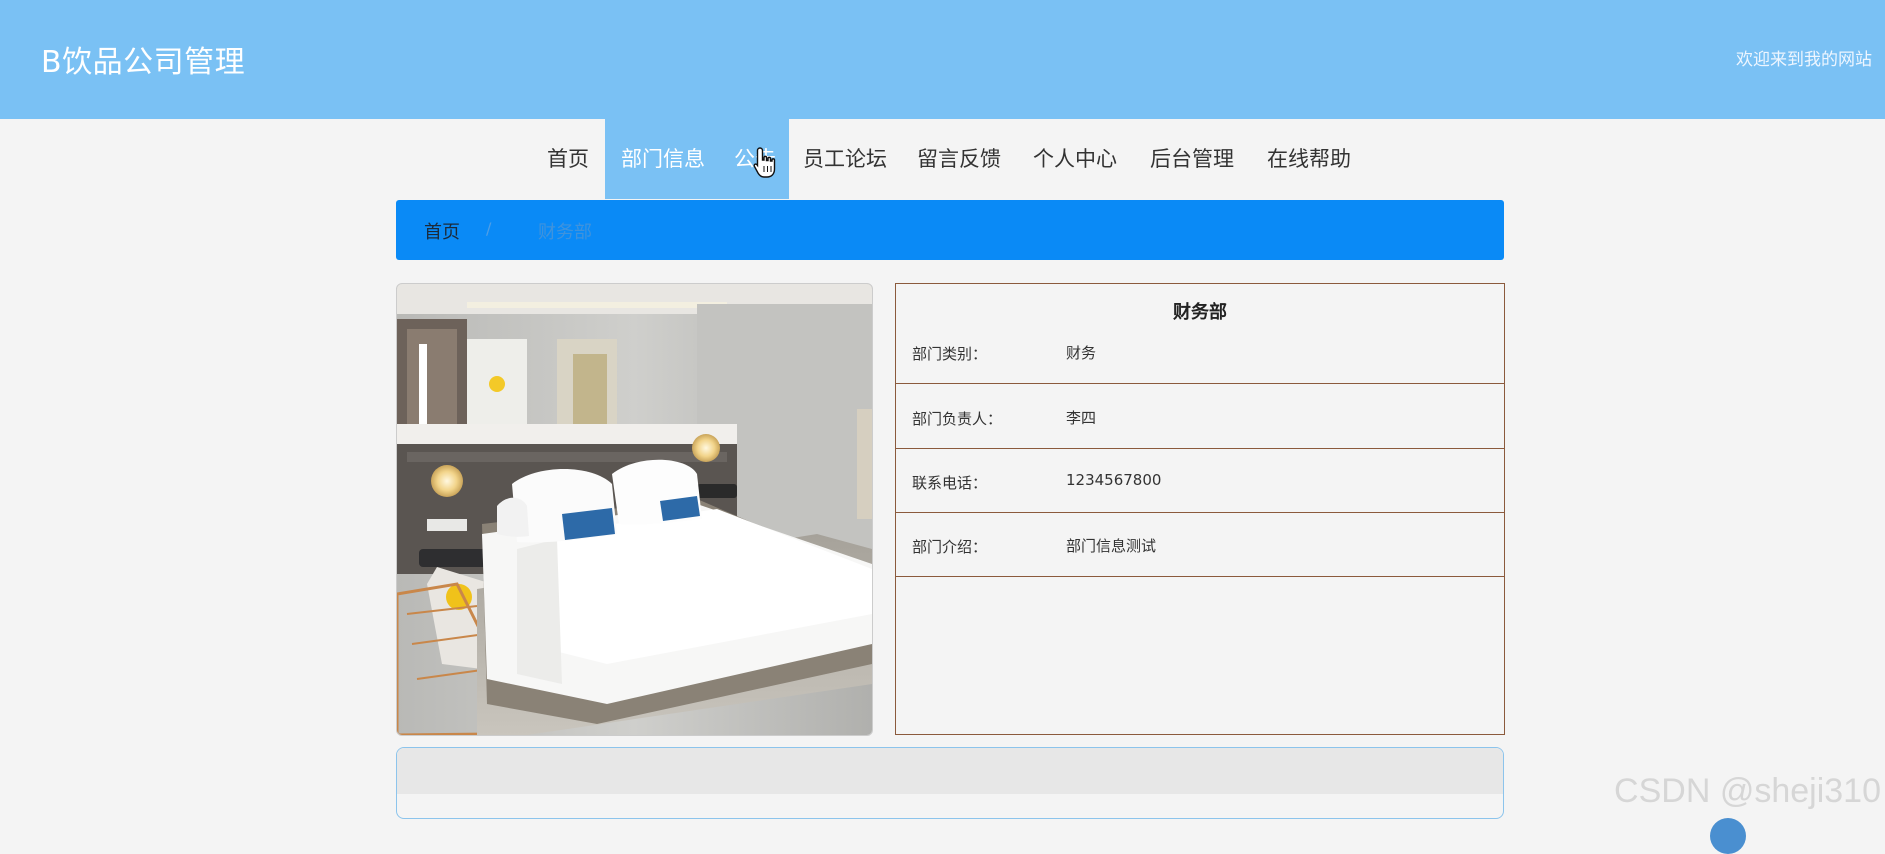  Describe the element at coordinates (1192, 159) in the screenshot. I see `nav-item-admin: 后台管理` at that location.